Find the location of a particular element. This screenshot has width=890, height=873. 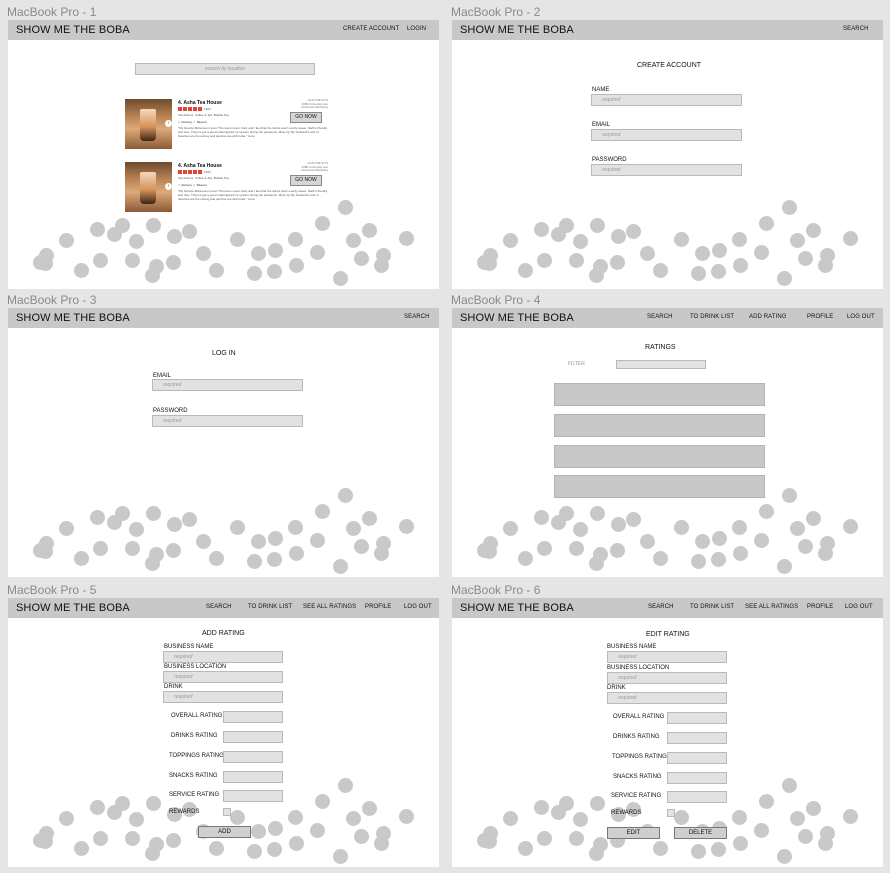

star-rating is located at coordinates (190, 109).